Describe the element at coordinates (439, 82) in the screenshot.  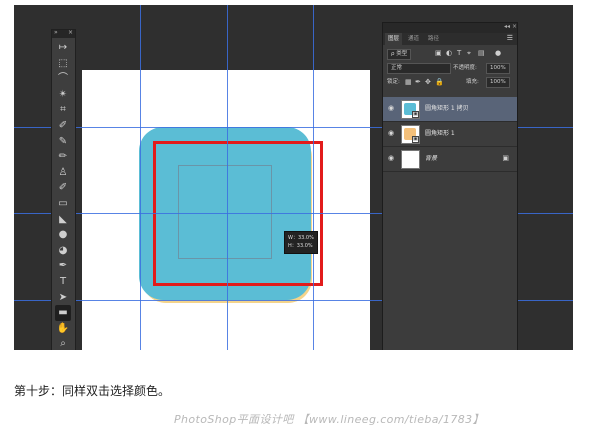
I see `lock-all-icon: 🔒` at that location.